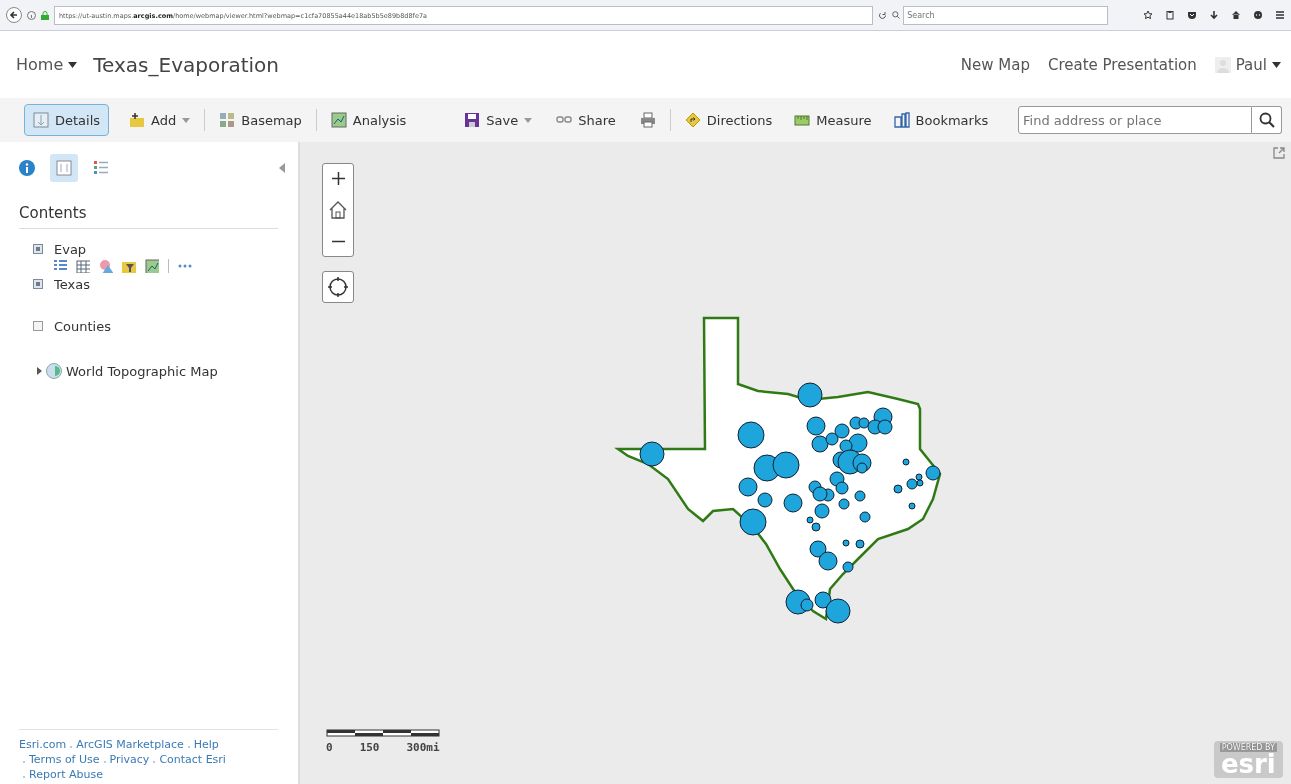 The height and width of the screenshot is (784, 1291). Describe the element at coordinates (1279, 153) in the screenshot. I see `expand-icon` at that location.